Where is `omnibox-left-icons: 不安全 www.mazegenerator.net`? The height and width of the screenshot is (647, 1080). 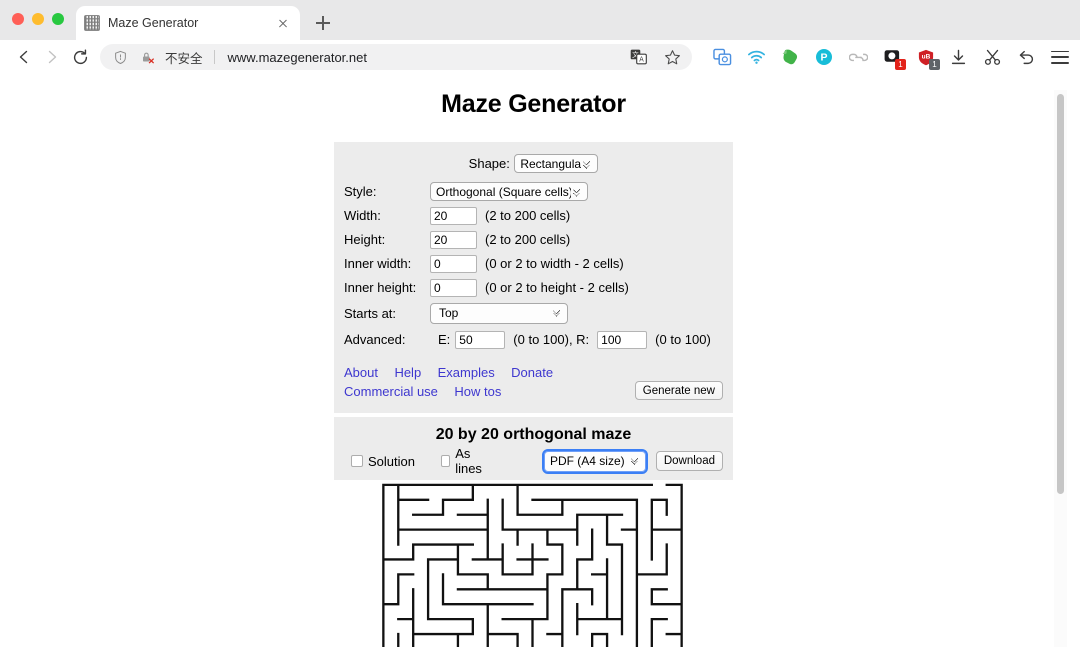
omnibox-left-icons: 不安全 www.mazegenerator.net is located at coordinates (238, 57).